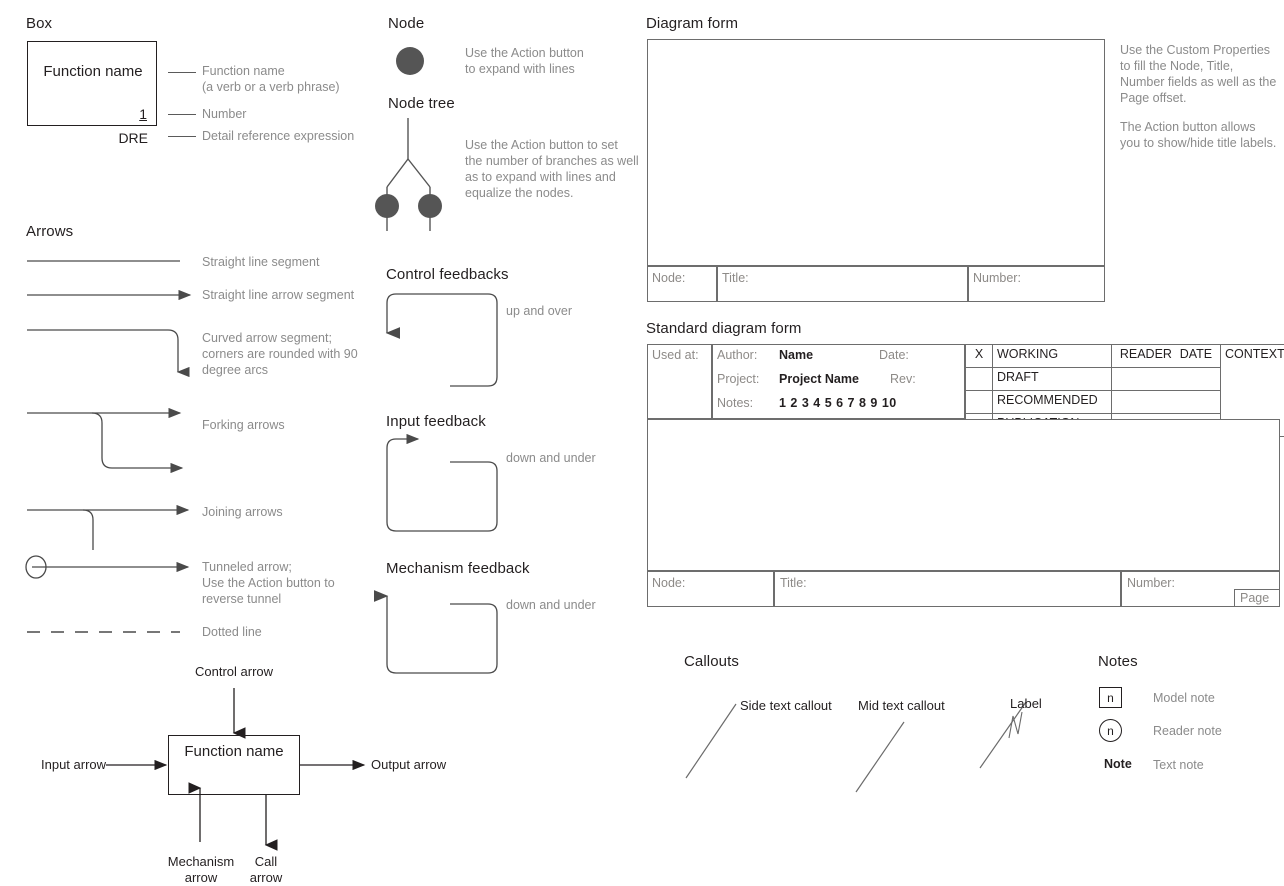 This screenshot has height=886, width=1284. I want to click on status-label-draft: DRAFT, so click(1052, 379).